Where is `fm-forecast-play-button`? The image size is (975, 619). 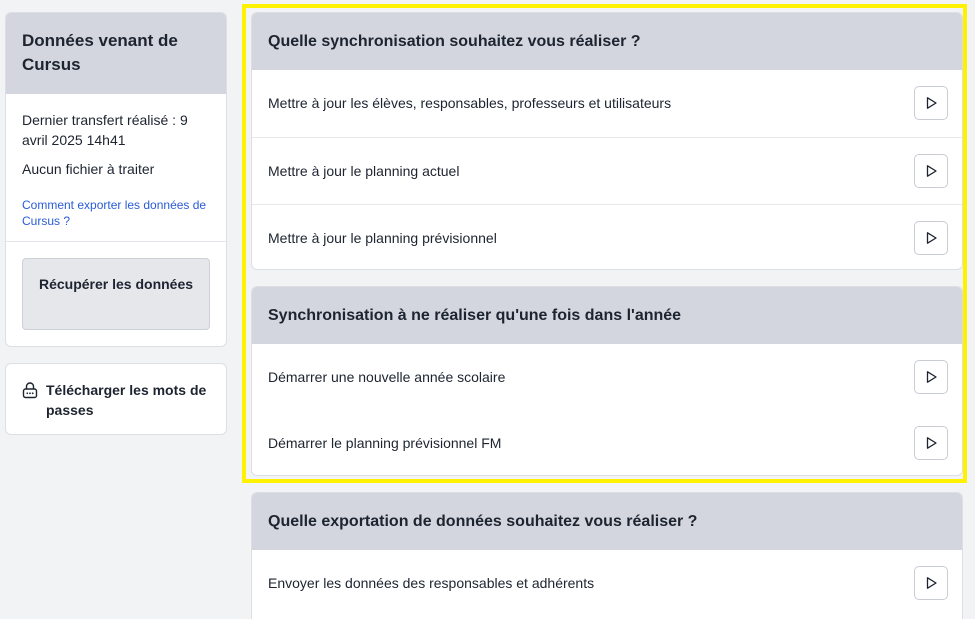
fm-forecast-play-button is located at coordinates (931, 443).